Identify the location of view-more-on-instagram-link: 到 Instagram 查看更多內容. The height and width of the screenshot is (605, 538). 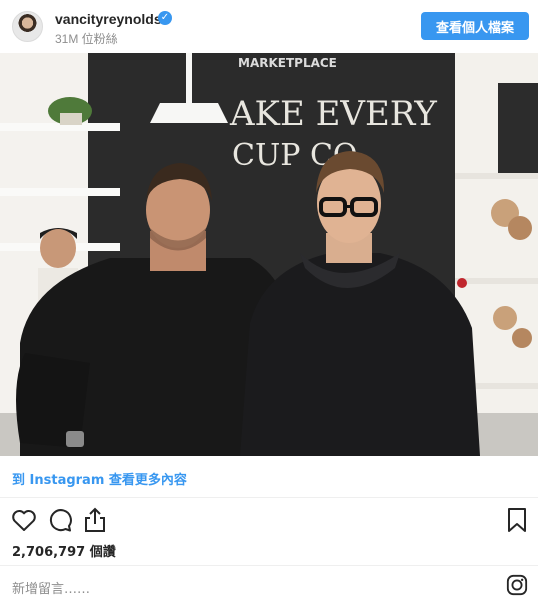
(99, 478).